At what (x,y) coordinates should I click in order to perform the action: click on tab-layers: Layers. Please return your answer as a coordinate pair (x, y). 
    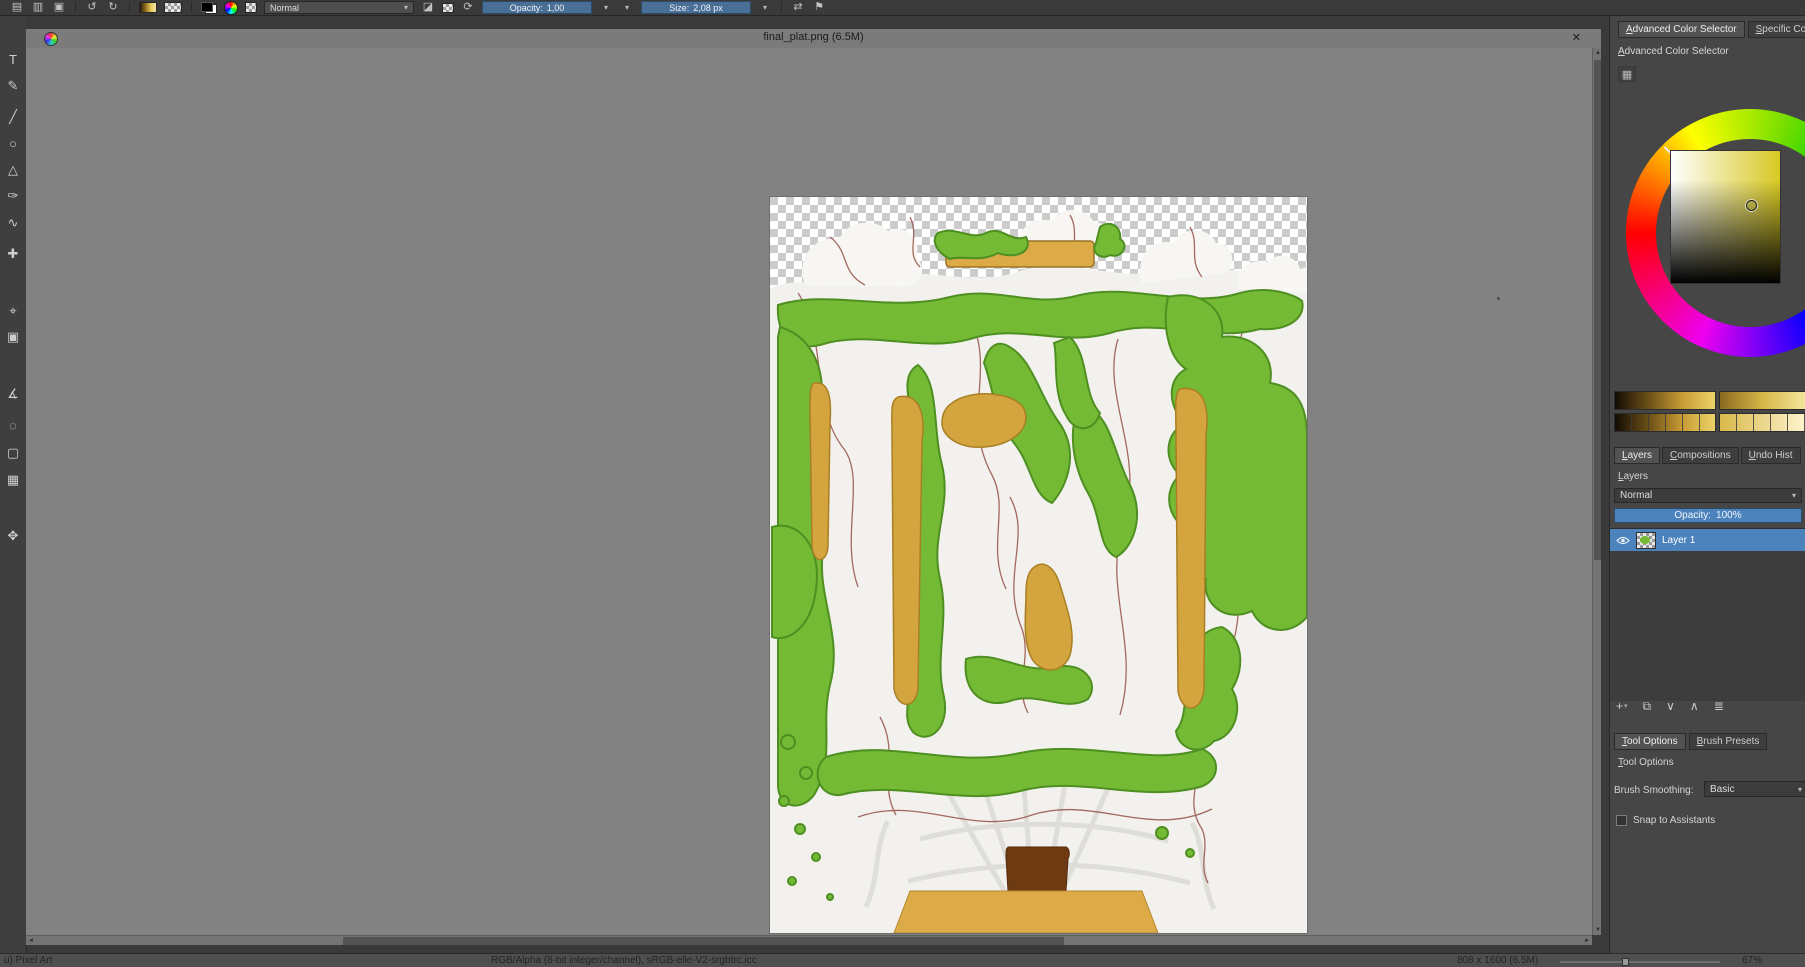
    Looking at the image, I should click on (1637, 455).